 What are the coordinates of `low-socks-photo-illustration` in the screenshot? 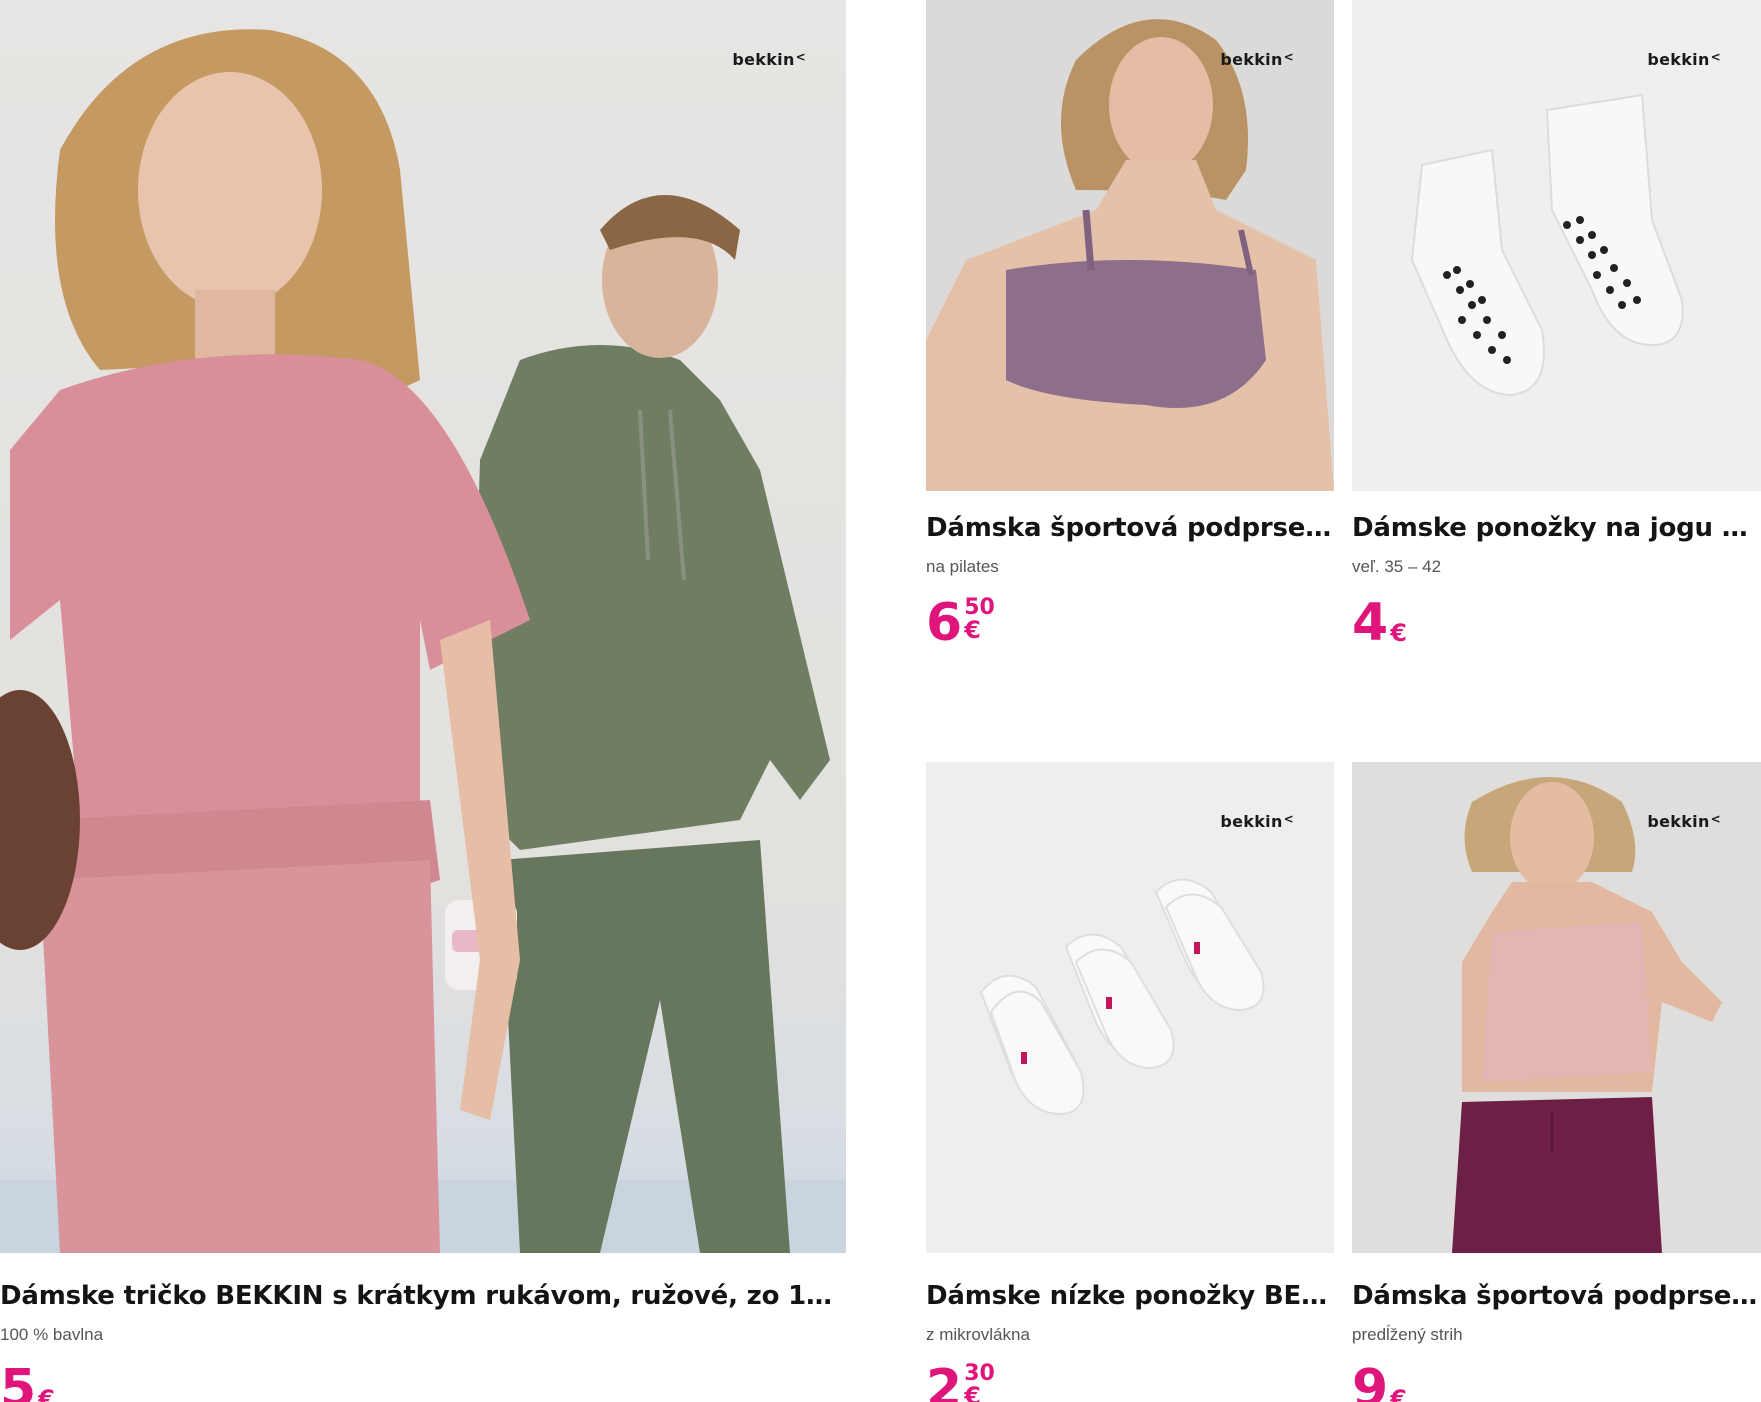 It's located at (1130, 1007).